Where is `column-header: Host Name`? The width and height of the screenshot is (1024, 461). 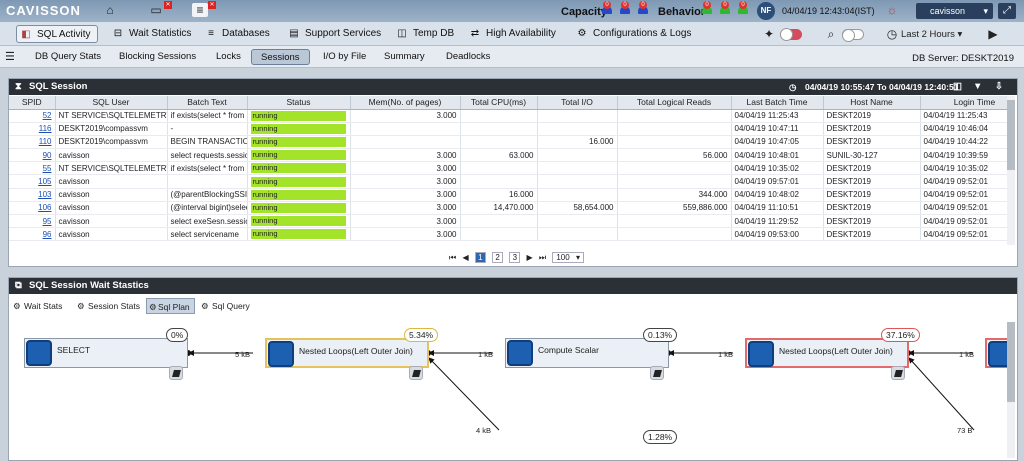 column-header: Host Name is located at coordinates (872, 103).